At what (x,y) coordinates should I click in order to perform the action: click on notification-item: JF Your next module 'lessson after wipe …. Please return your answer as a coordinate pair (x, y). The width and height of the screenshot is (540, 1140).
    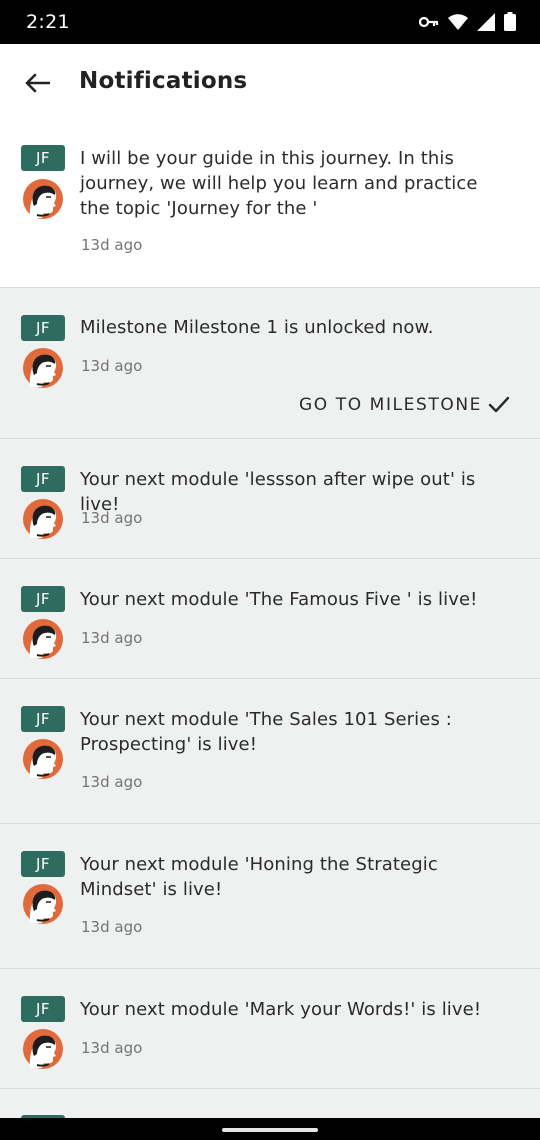
    Looking at the image, I should click on (270, 499).